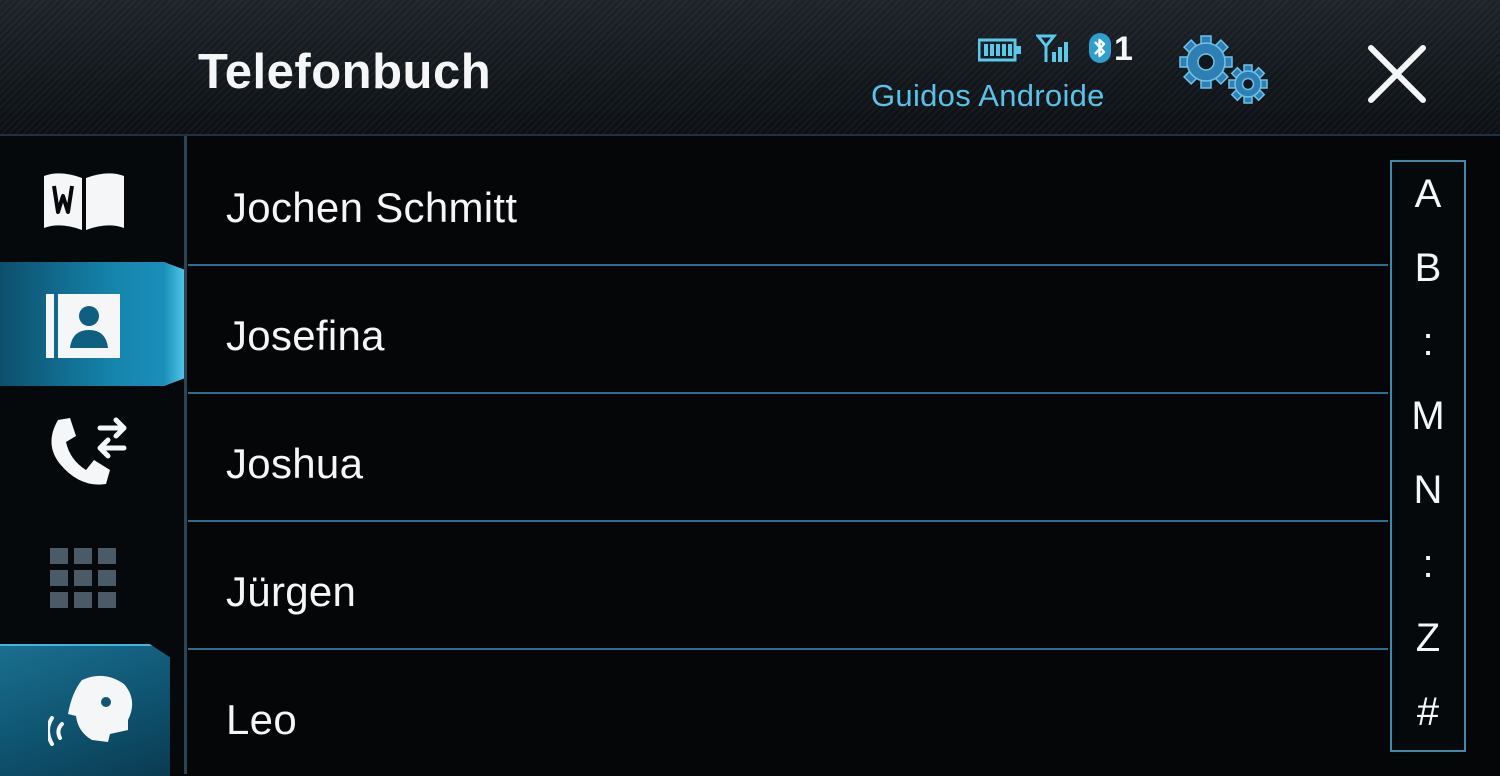 Image resolution: width=1500 pixels, height=776 pixels. I want to click on sidebar-item-phonebook, so click(82, 198).